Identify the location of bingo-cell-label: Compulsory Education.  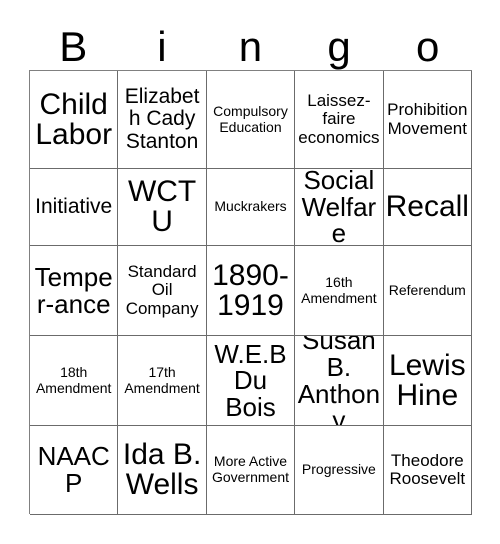
(250, 118).